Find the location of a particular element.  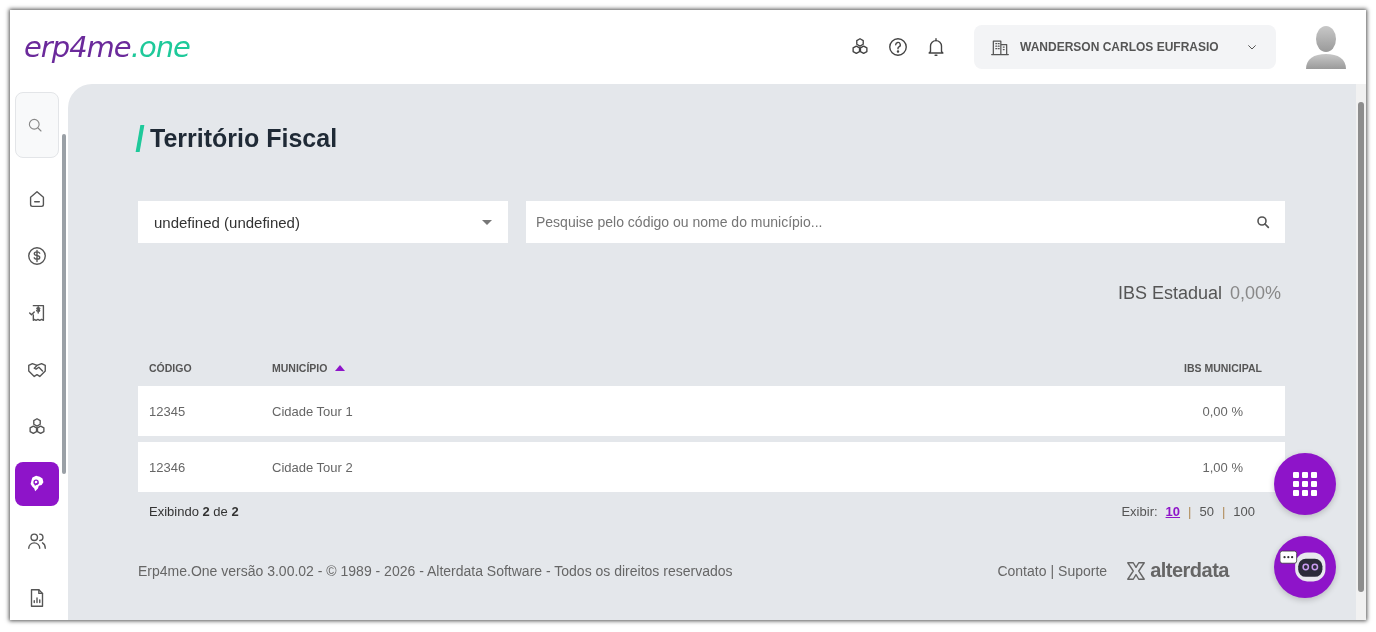

page-title: Território Fiscal is located at coordinates (244, 138).